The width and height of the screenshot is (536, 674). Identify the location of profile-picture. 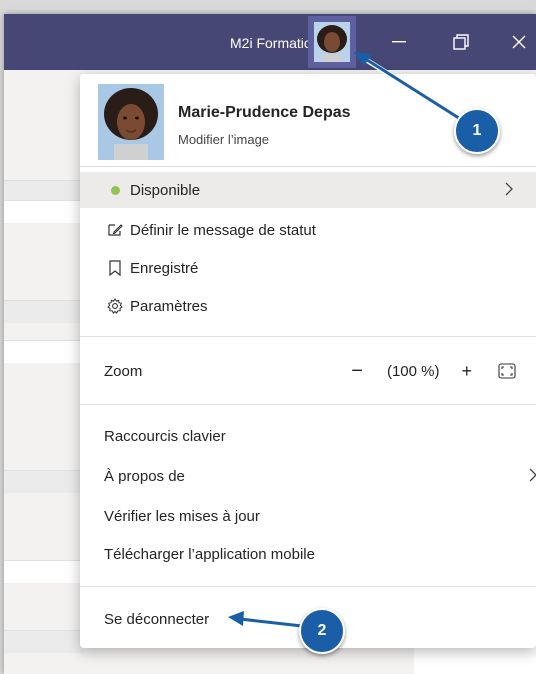
(131, 122).